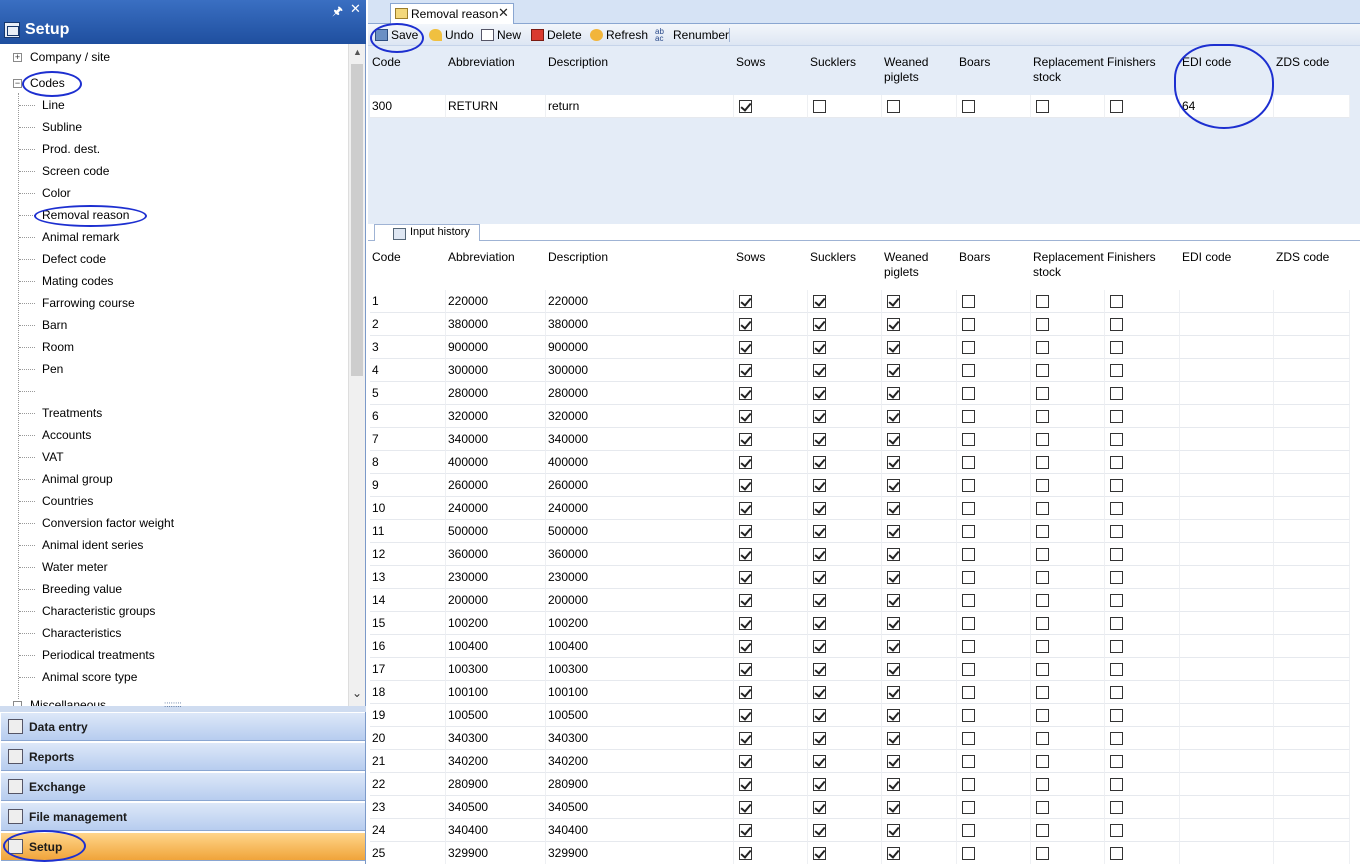  I want to click on history-row: 9 260000 260000, so click(860, 485).